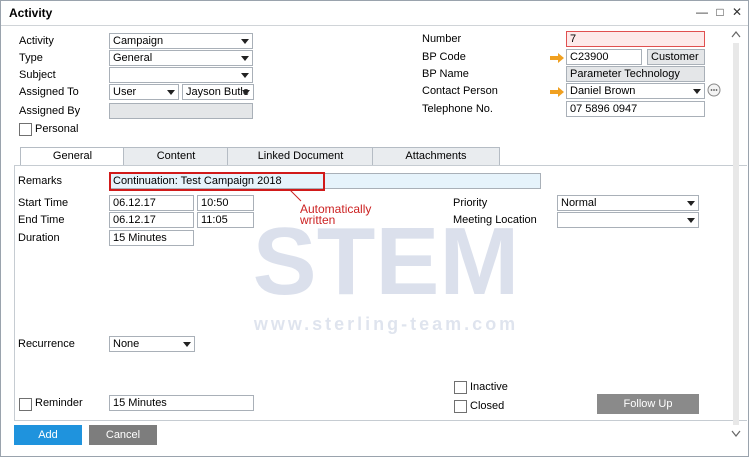  I want to click on assigned-to-user-value: Jayson Butle, so click(217, 92).